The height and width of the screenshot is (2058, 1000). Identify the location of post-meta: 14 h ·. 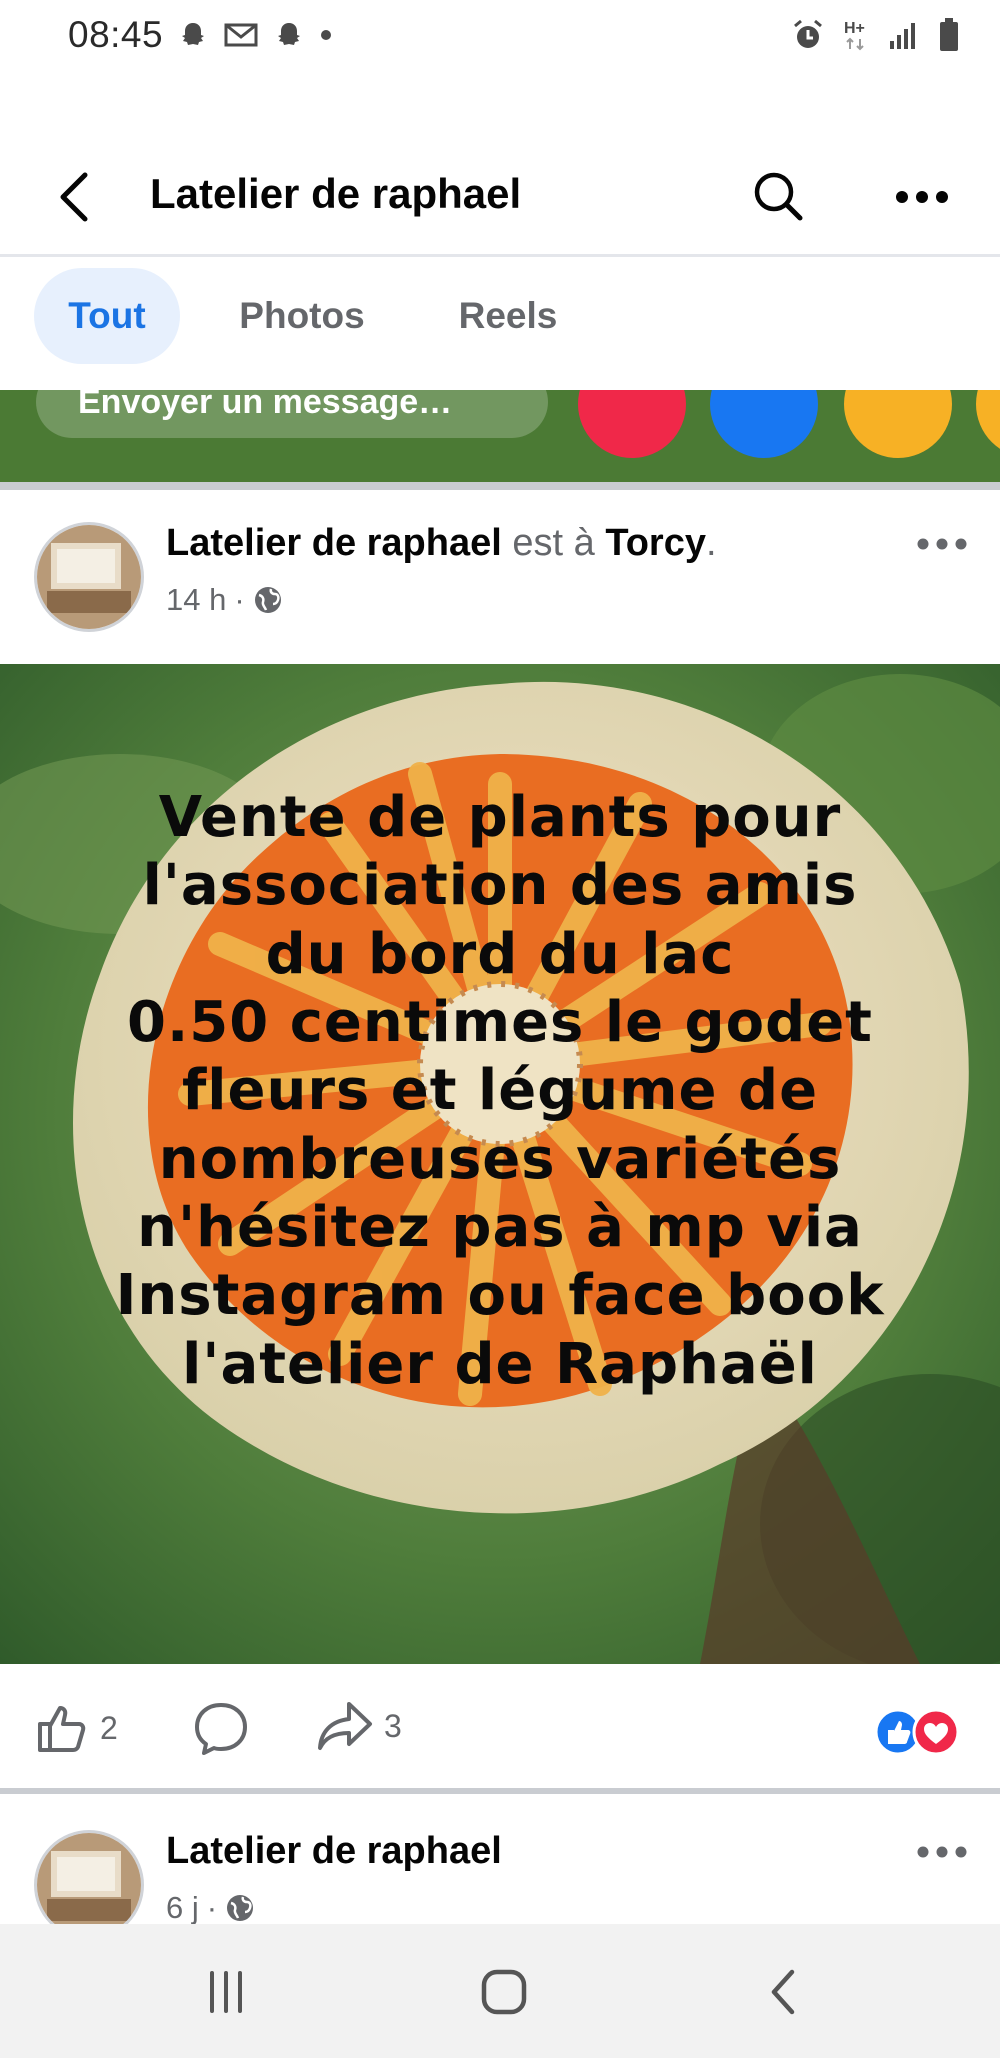
(224, 600).